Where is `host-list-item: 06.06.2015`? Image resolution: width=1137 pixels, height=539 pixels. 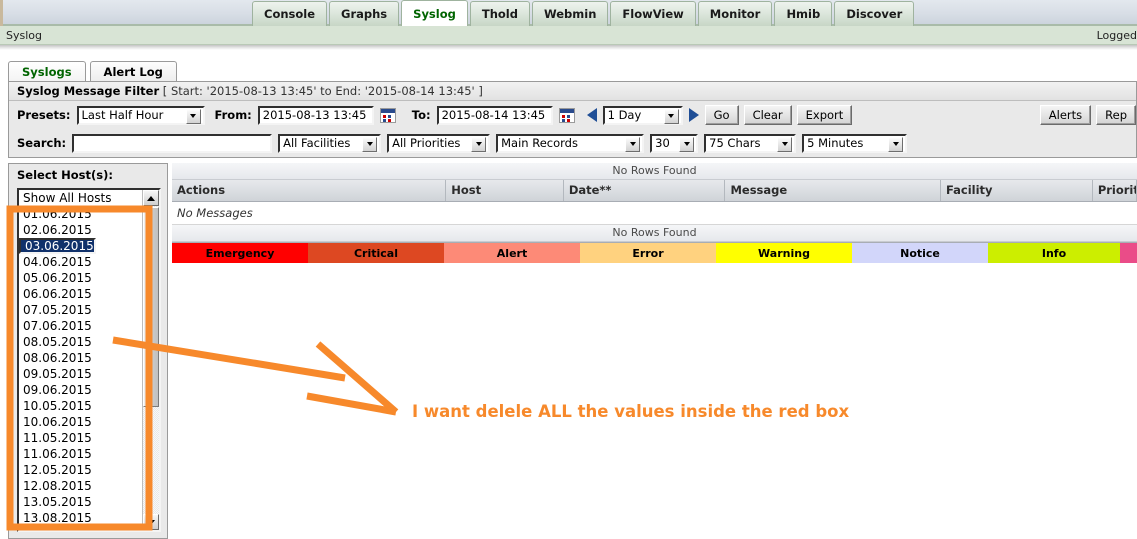
host-list-item: 06.06.2015 is located at coordinates (81, 294).